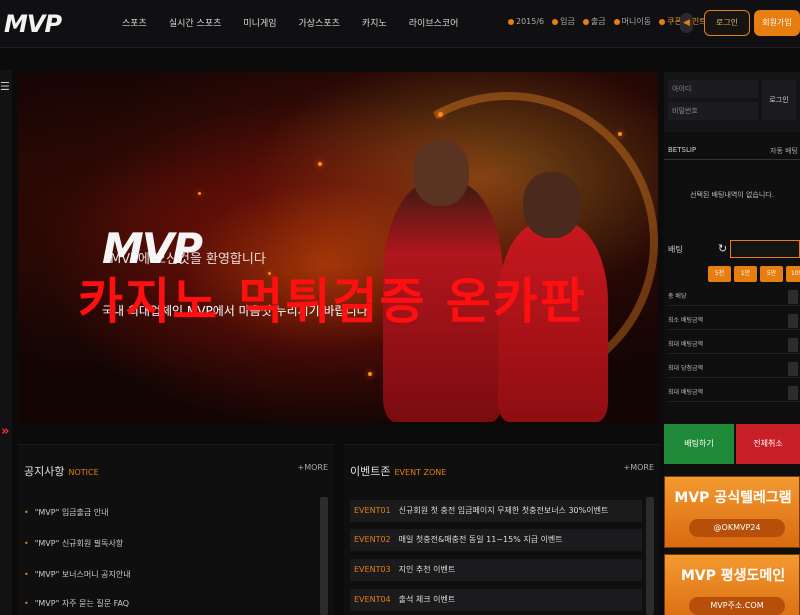 Image resolution: width=800 pixels, height=615 pixels. I want to click on bet-chip-row: 5천 1만 5만 10만 맥스, so click(754, 274).